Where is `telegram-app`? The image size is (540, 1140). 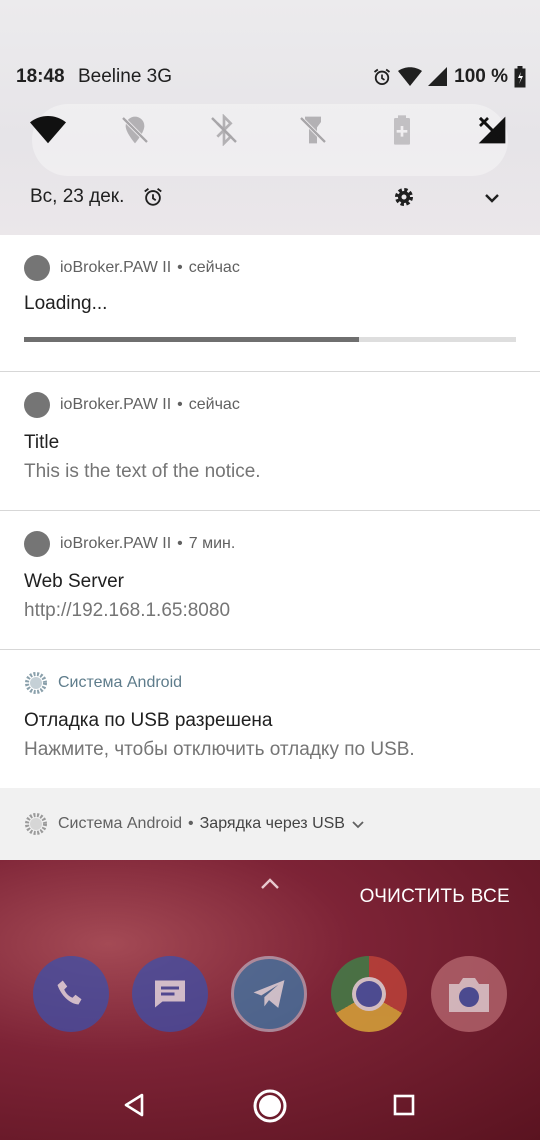
telegram-app is located at coordinates (269, 994).